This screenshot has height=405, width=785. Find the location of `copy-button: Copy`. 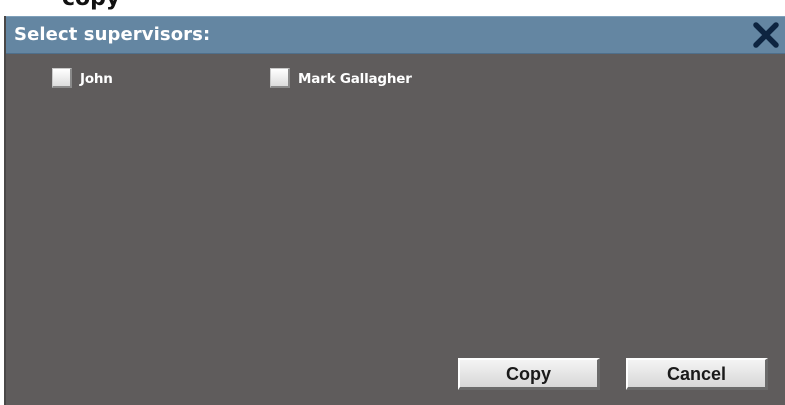

copy-button: Copy is located at coordinates (529, 374).